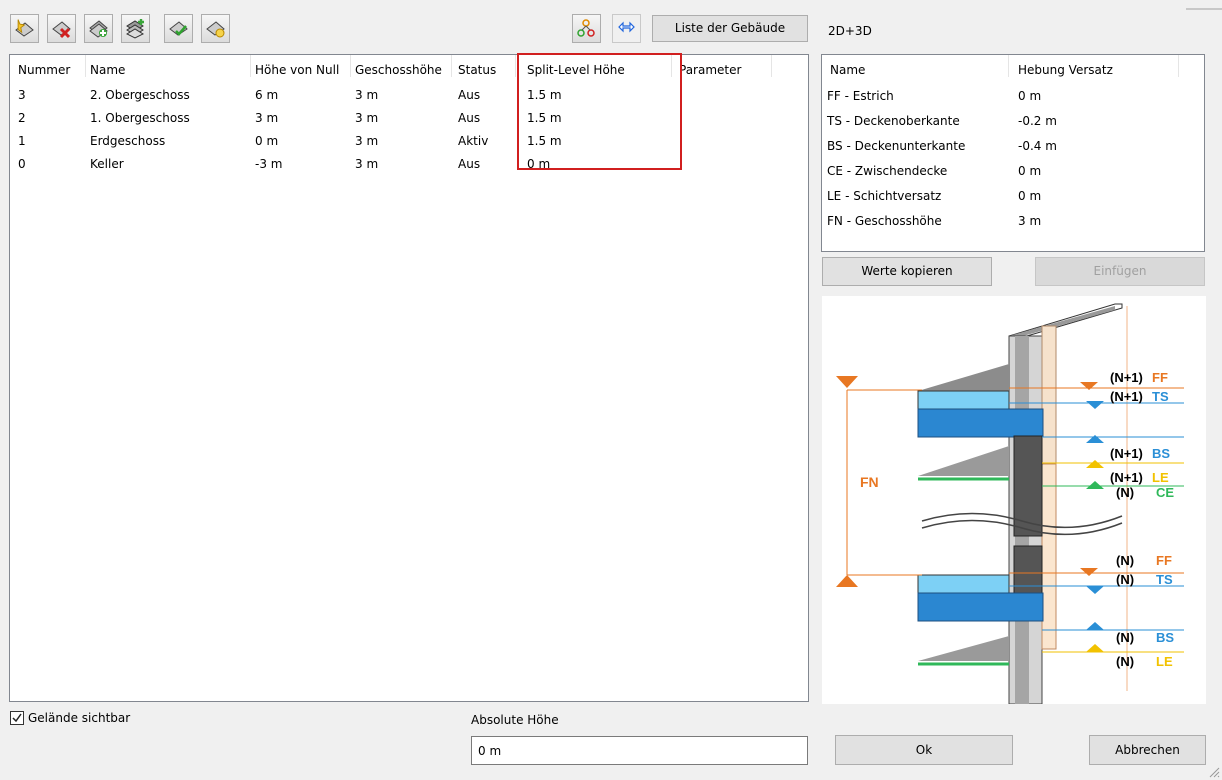  What do you see at coordinates (1120, 271) in the screenshot?
I see `paste-button: Einfügen` at bounding box center [1120, 271].